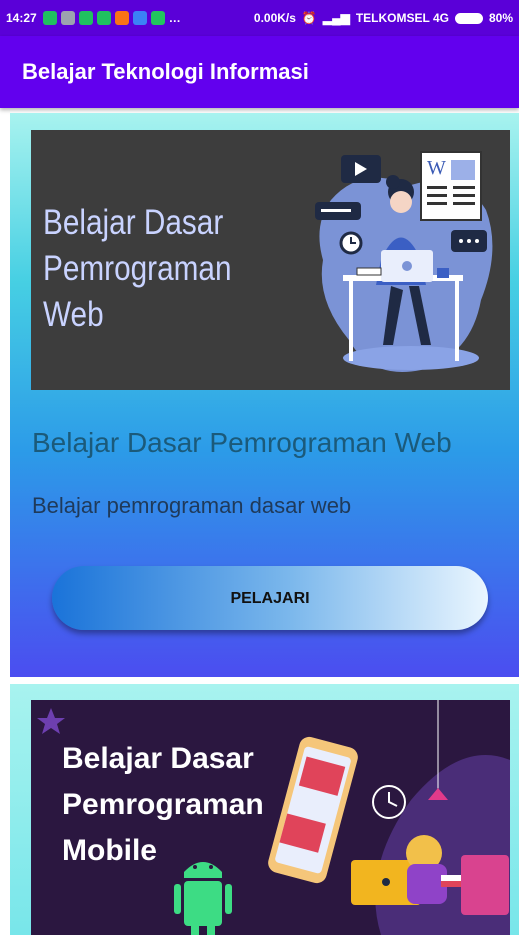 This screenshot has width=519, height=935. What do you see at coordinates (109, 850) in the screenshot?
I see `banner-caption-line: Mobile` at bounding box center [109, 850].